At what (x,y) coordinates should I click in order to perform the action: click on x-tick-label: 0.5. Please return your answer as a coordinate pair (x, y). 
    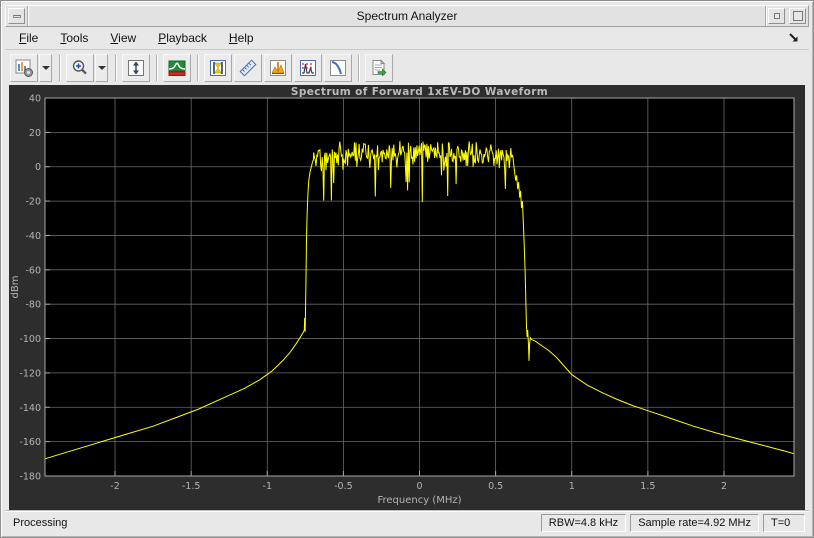
    Looking at the image, I should click on (495, 486).